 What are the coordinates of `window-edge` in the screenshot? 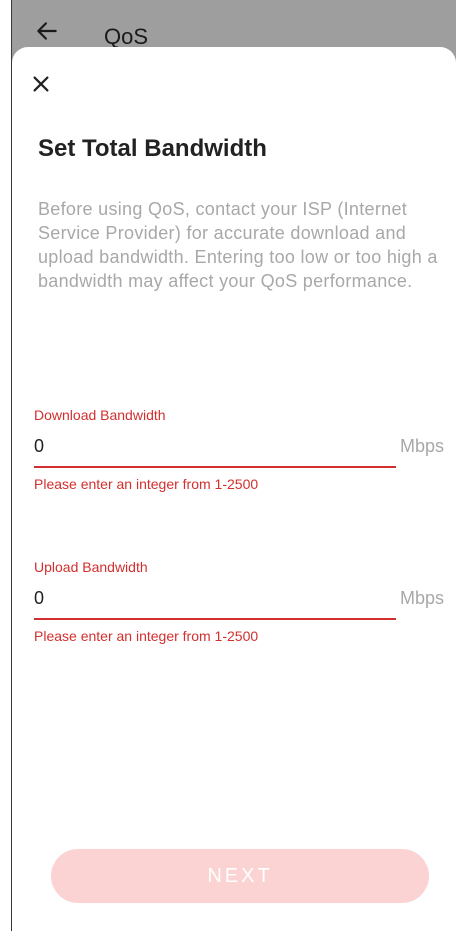 It's located at (6, 465).